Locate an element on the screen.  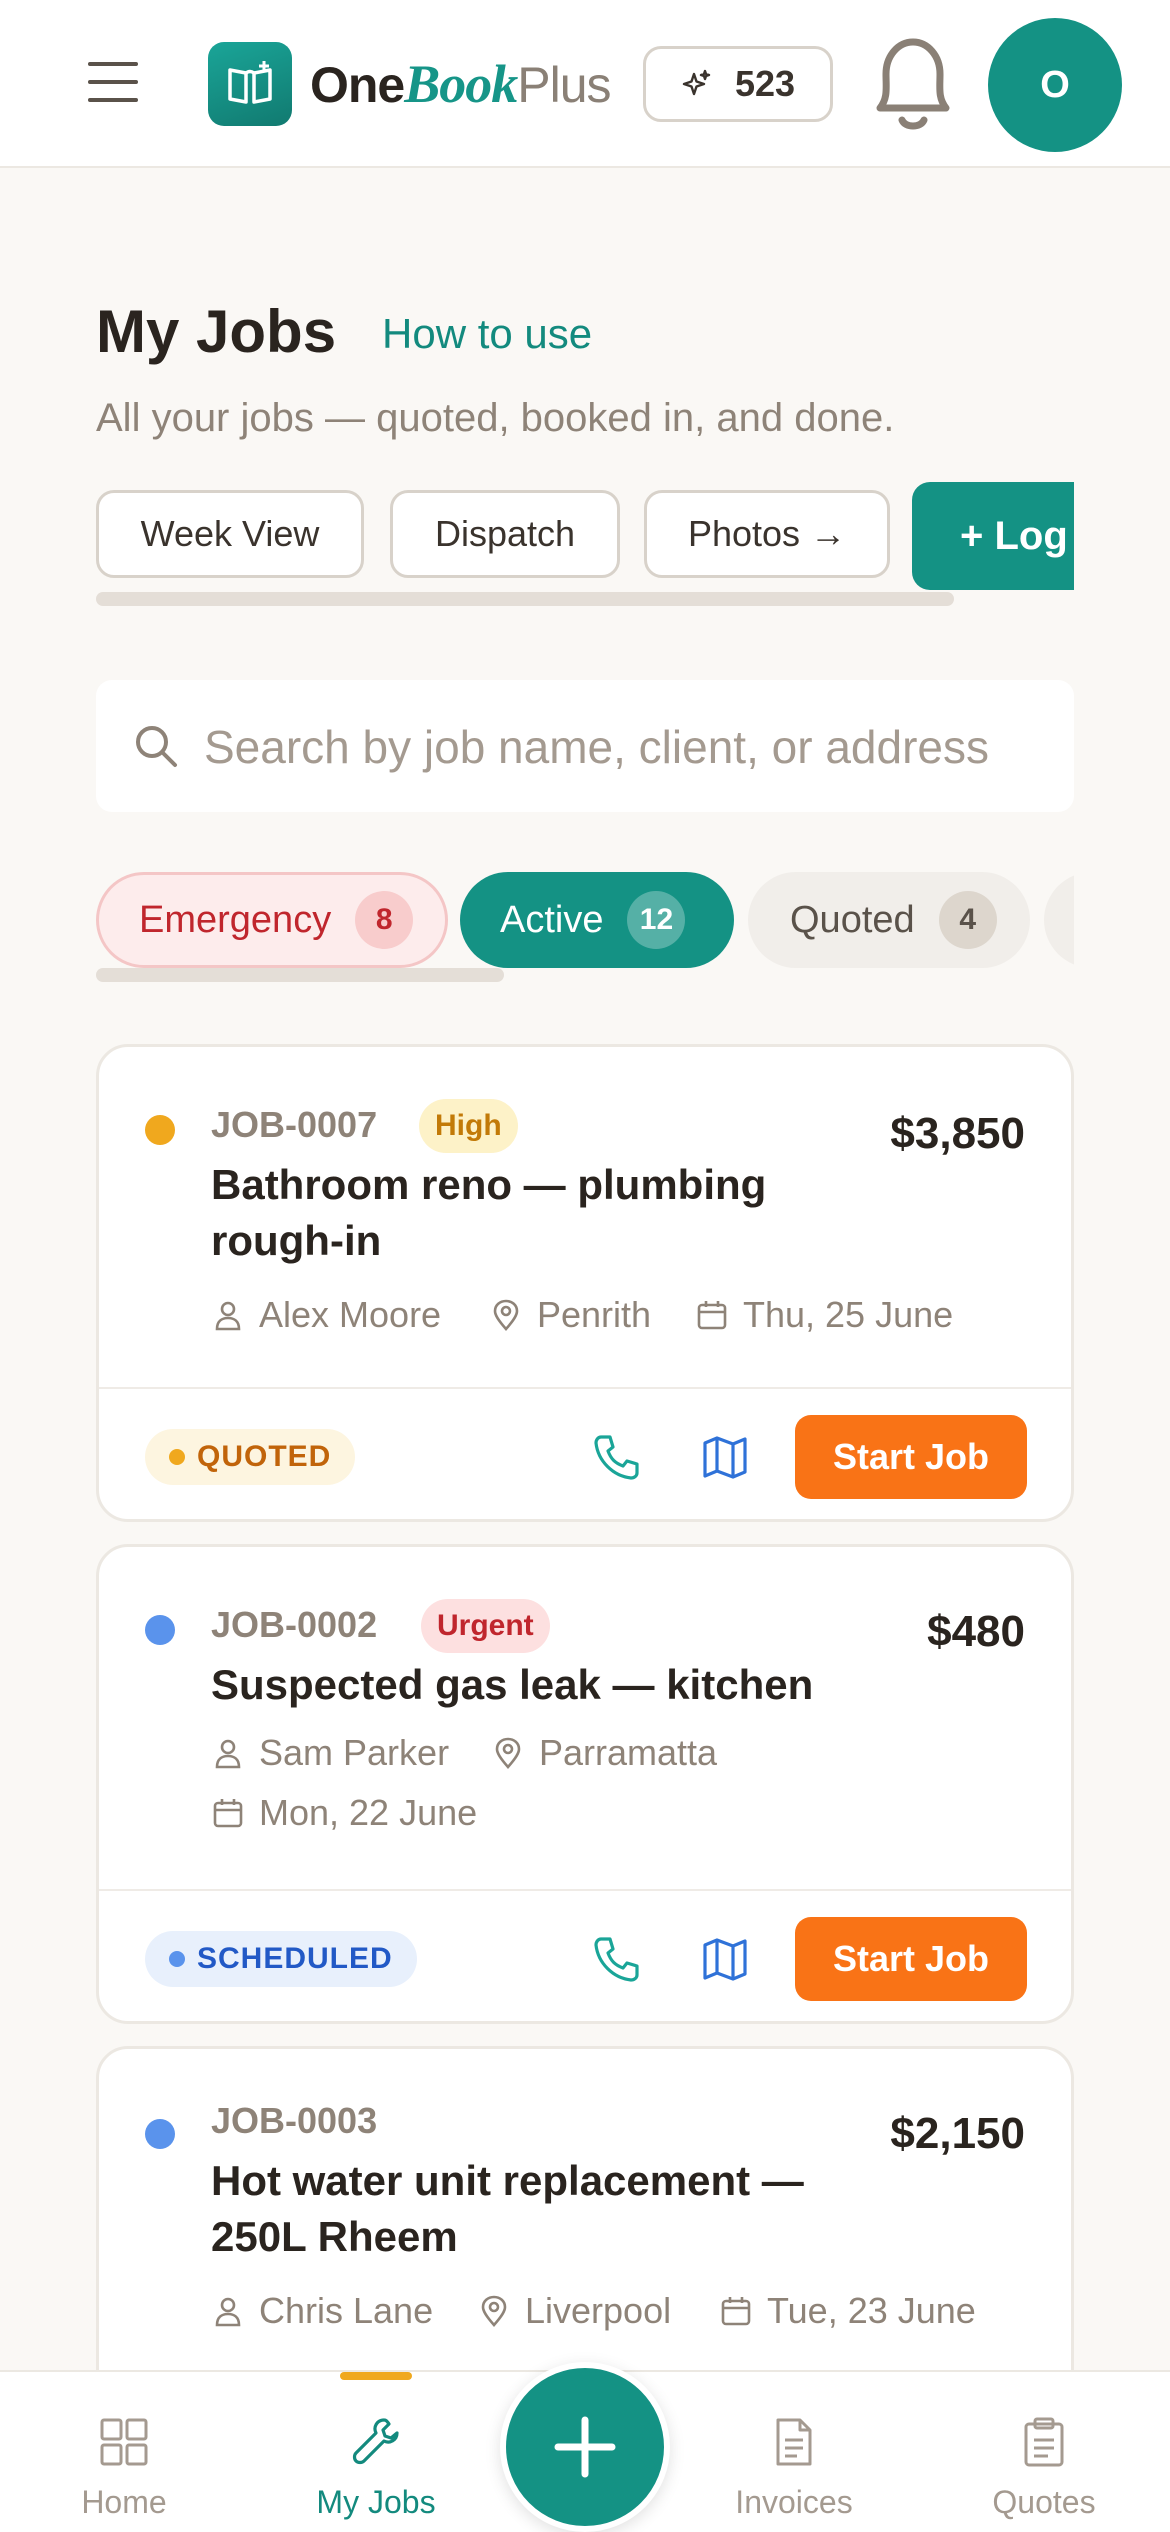
filter-chips: Emergency 8 Active 12 Quoted 4 is located at coordinates (585, 919).